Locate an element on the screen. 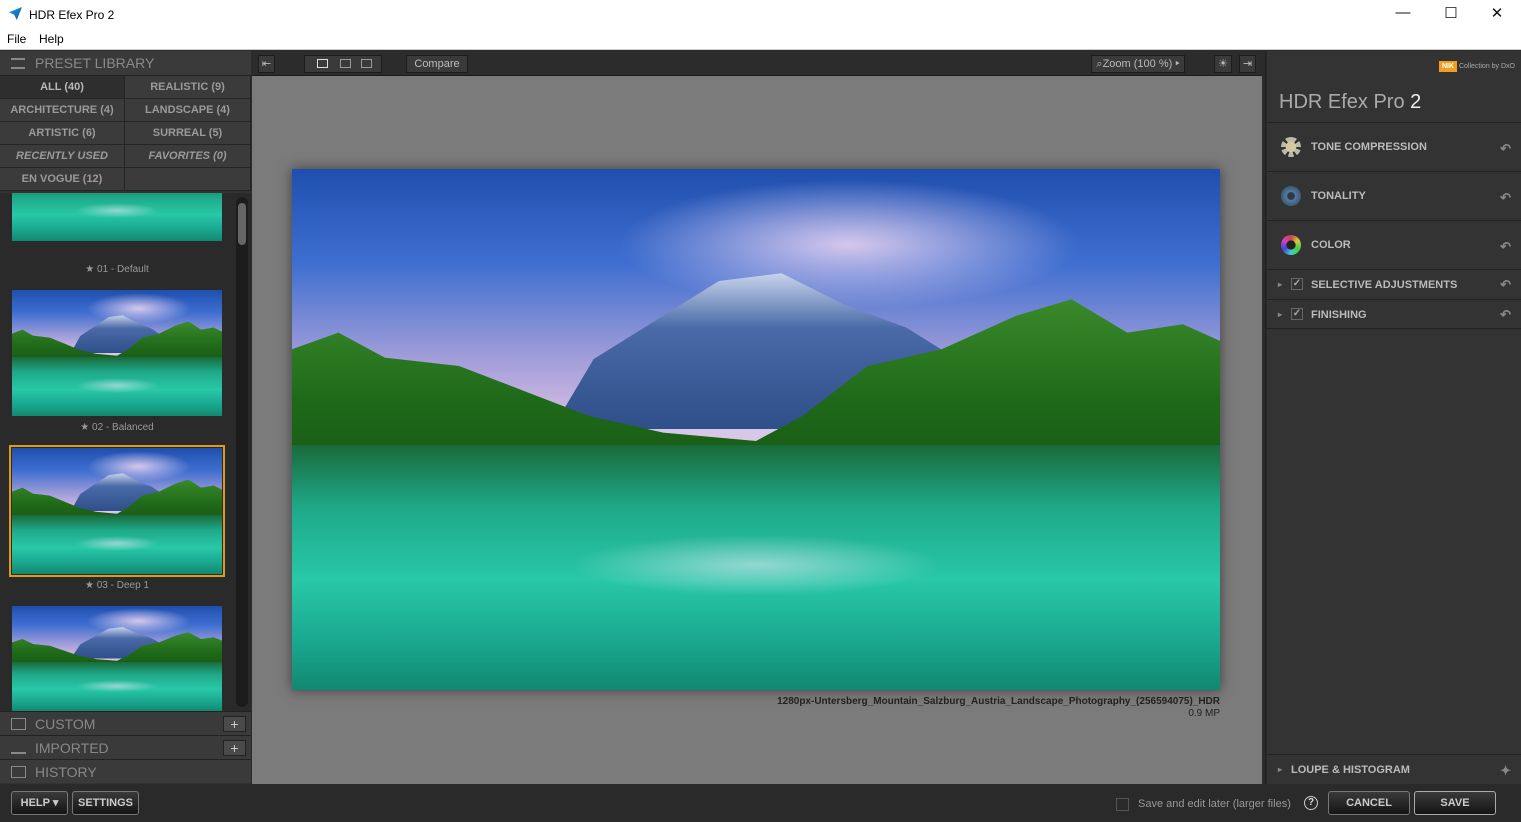 The height and width of the screenshot is (822, 1521). window-title: HDR Efex Pro 2 is located at coordinates (72, 15).